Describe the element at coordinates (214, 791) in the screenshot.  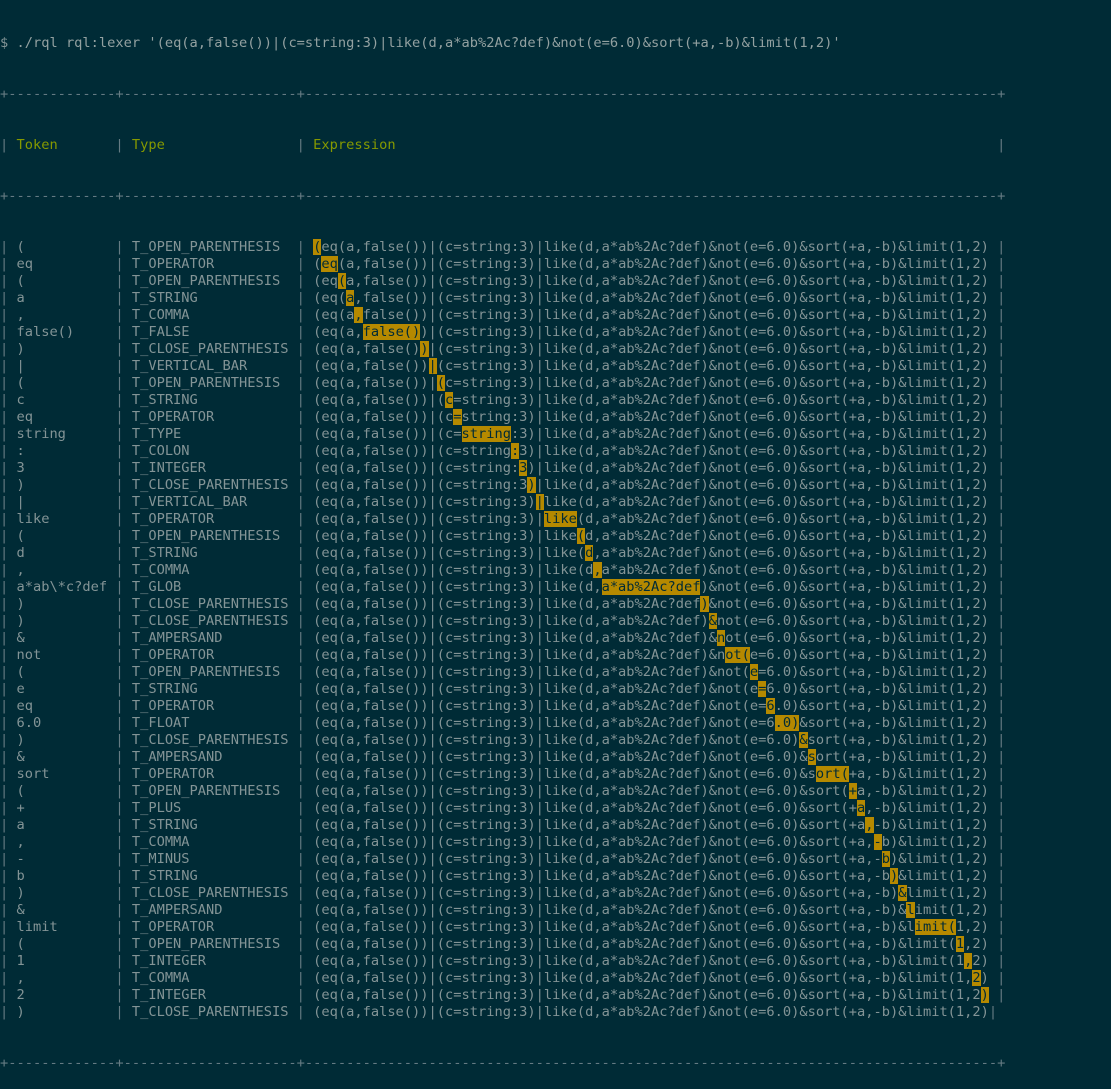
I see `type-cell: T_OPEN_PARENTHESIS` at that location.